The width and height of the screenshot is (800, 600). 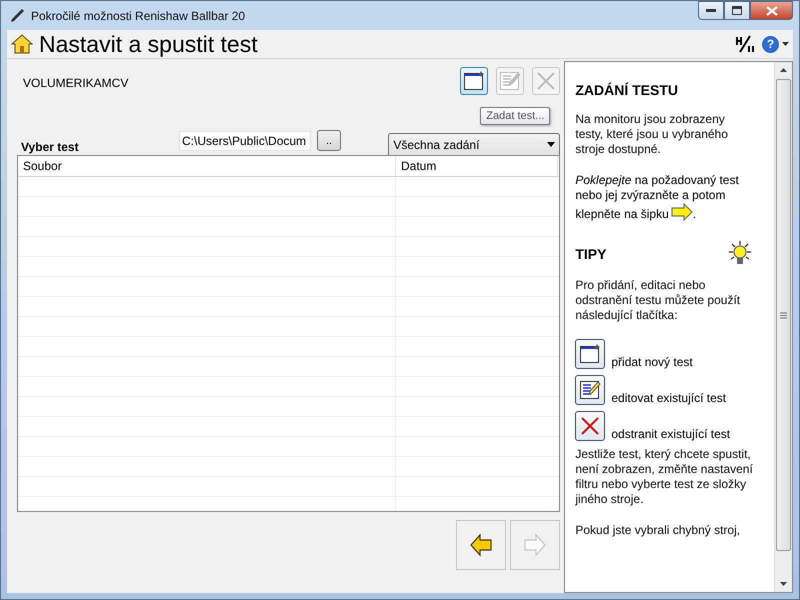 What do you see at coordinates (50, 147) in the screenshot?
I see `select-test-label: Vyber test` at bounding box center [50, 147].